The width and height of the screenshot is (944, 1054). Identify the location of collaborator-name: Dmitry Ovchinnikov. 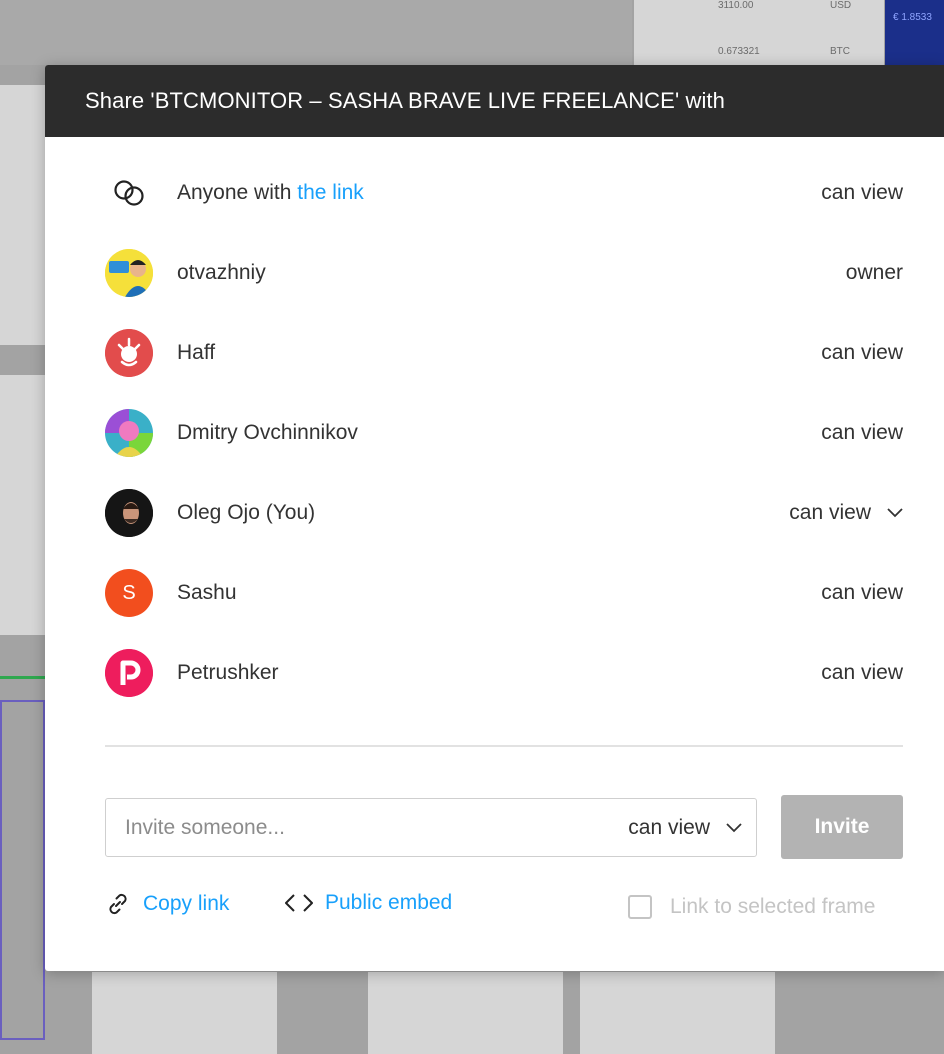
(267, 432).